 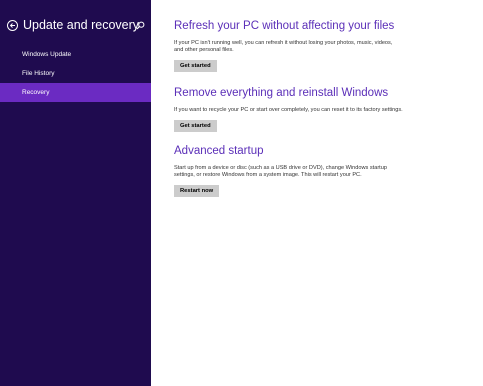 I want to click on section-title: Remove everything and reinstall Windows, so click(x=281, y=93).